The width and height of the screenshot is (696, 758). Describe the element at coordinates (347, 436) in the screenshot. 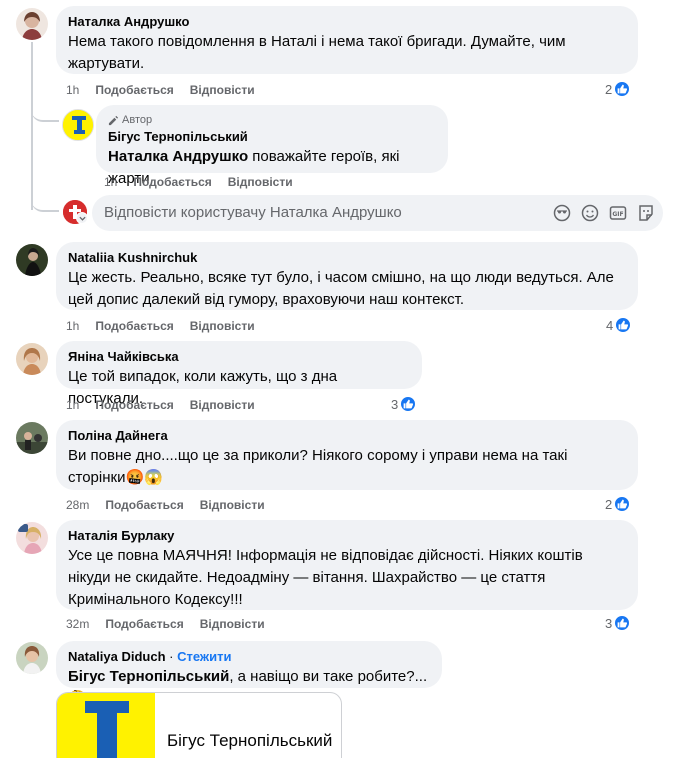

I see `comment-author: Поліна Дайнега` at that location.